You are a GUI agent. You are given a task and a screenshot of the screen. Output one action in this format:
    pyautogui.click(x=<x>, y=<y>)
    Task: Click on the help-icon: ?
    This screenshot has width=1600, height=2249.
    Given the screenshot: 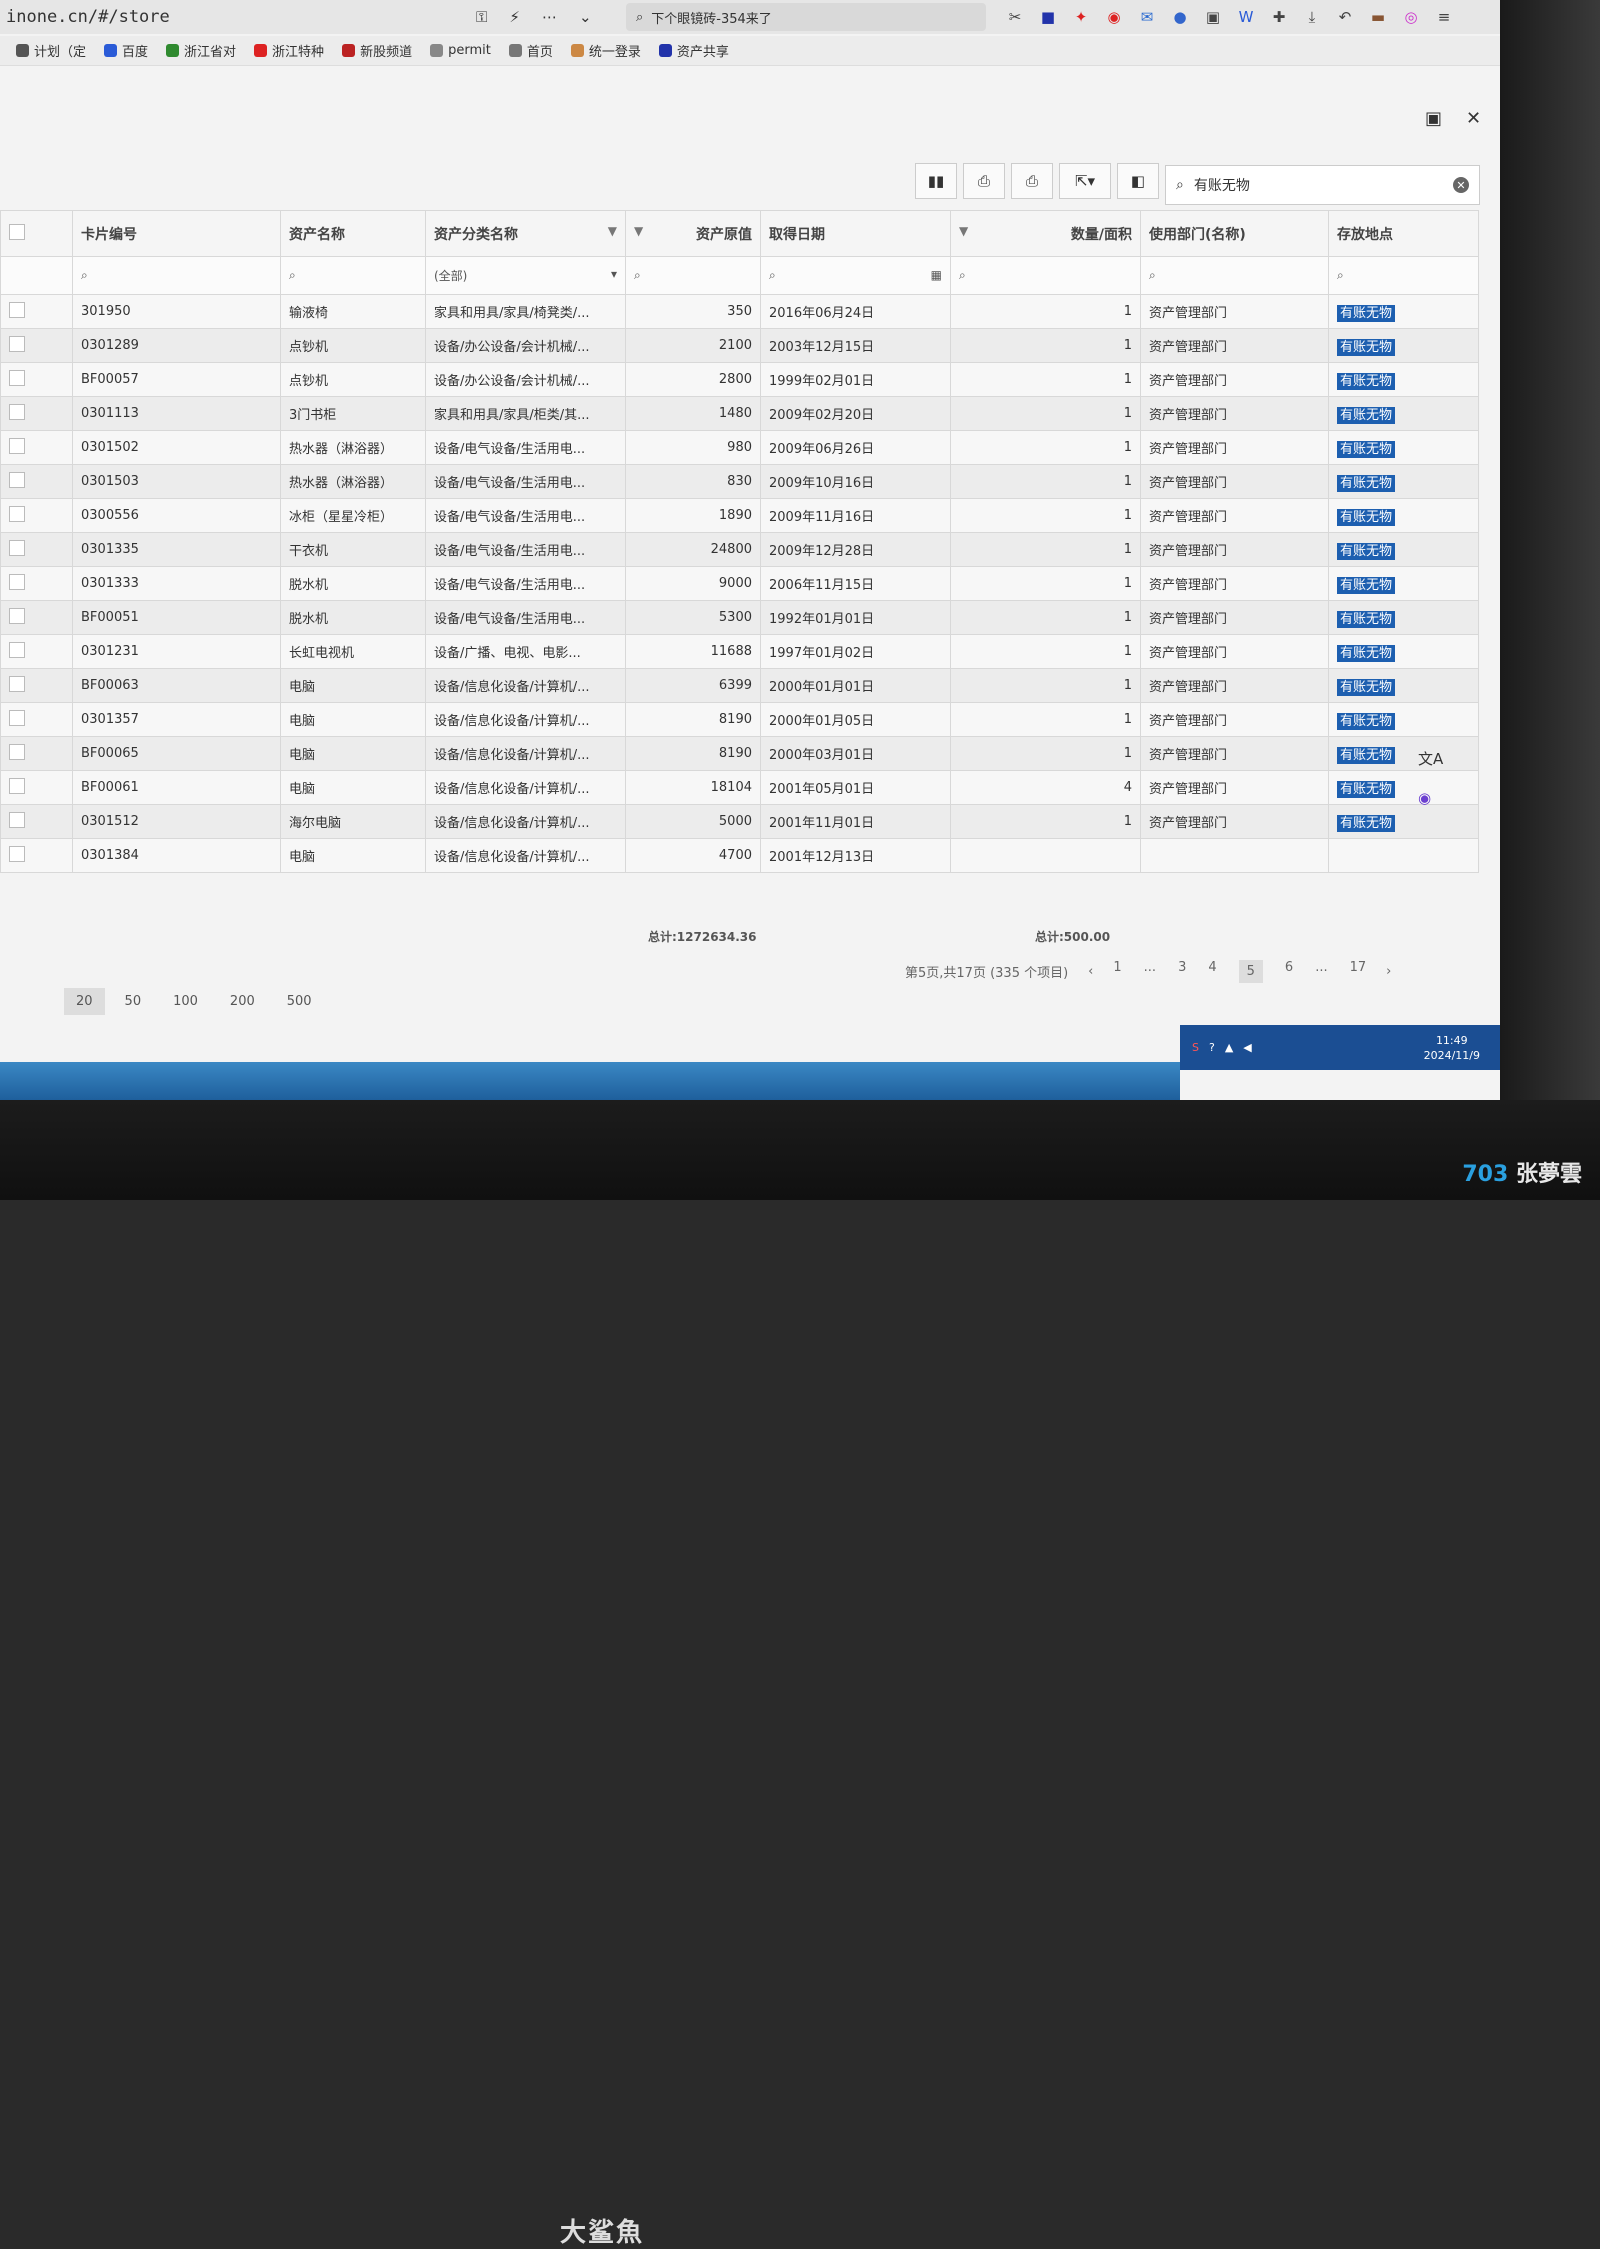 What is the action you would take?
    pyautogui.click(x=1212, y=1047)
    